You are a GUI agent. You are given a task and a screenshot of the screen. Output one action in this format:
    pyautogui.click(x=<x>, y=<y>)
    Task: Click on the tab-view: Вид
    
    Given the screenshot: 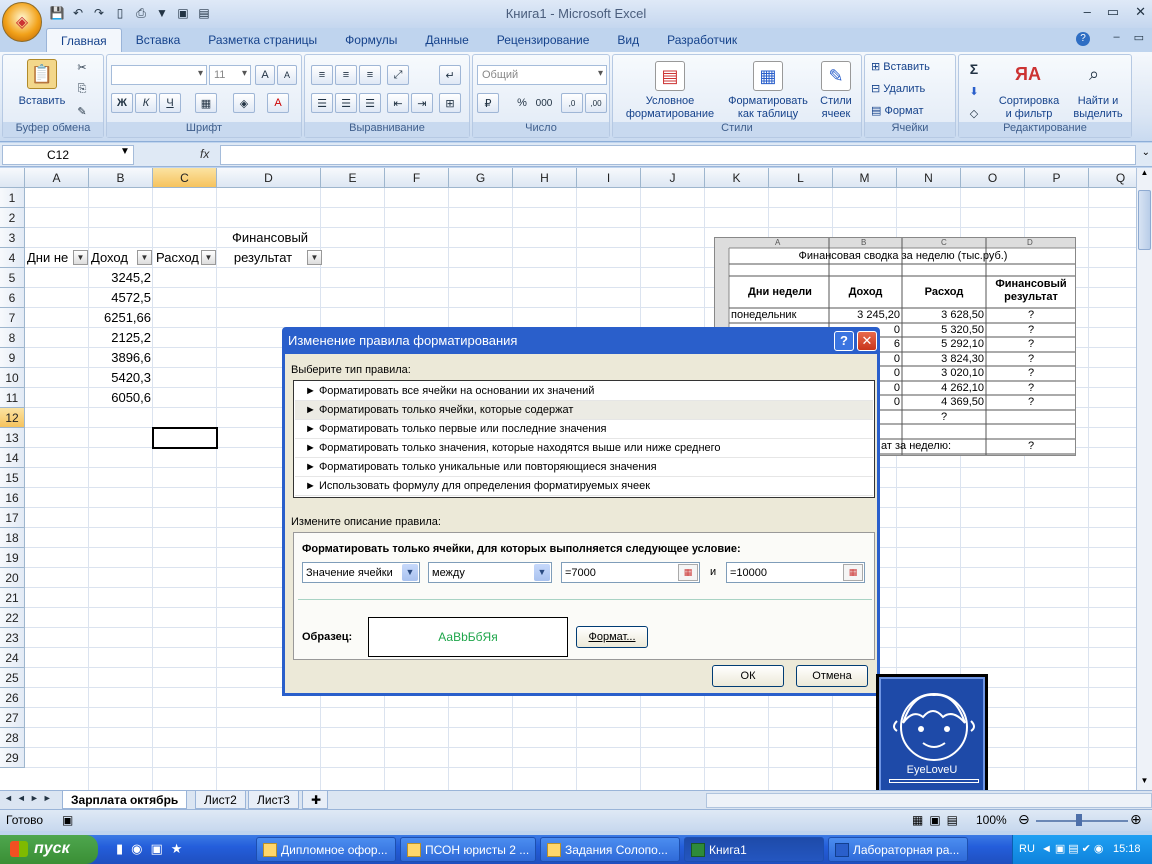 What is the action you would take?
    pyautogui.click(x=628, y=40)
    